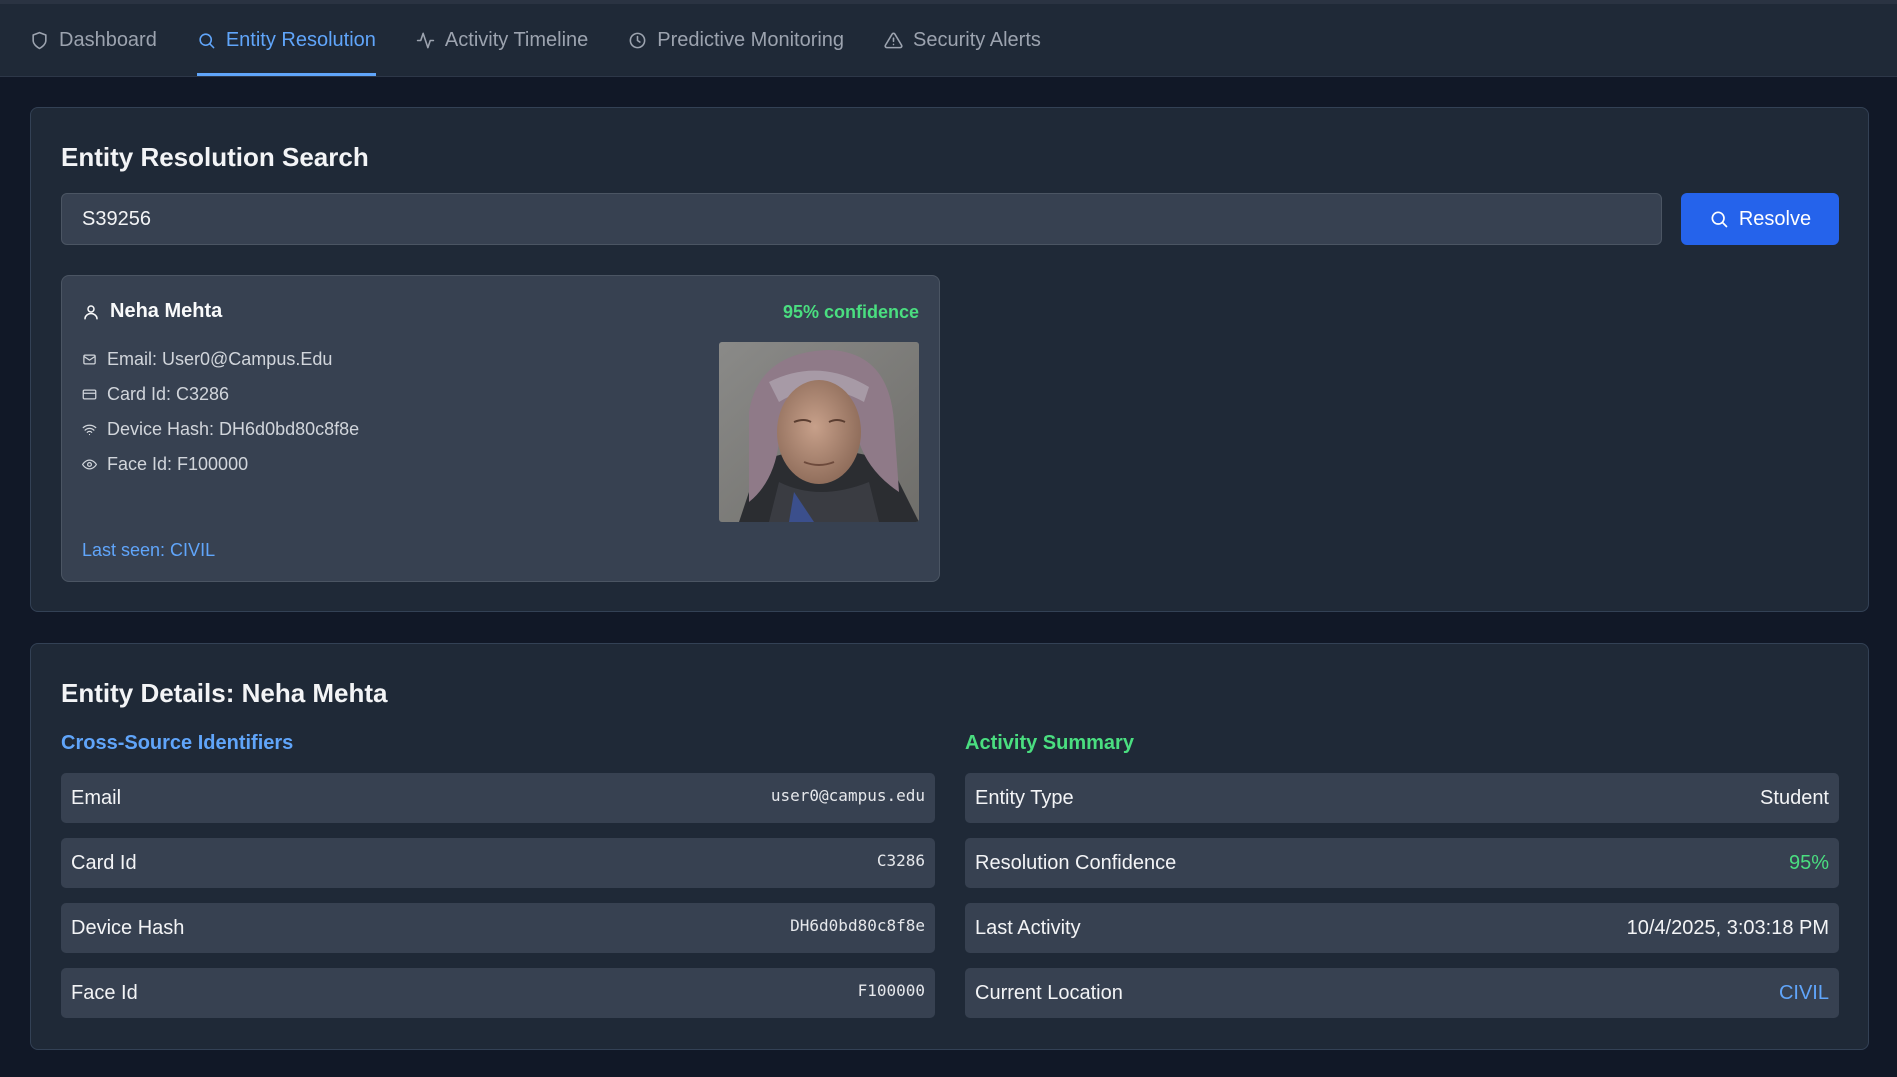  What do you see at coordinates (300, 39) in the screenshot?
I see `tab-label: Entity Resolution` at bounding box center [300, 39].